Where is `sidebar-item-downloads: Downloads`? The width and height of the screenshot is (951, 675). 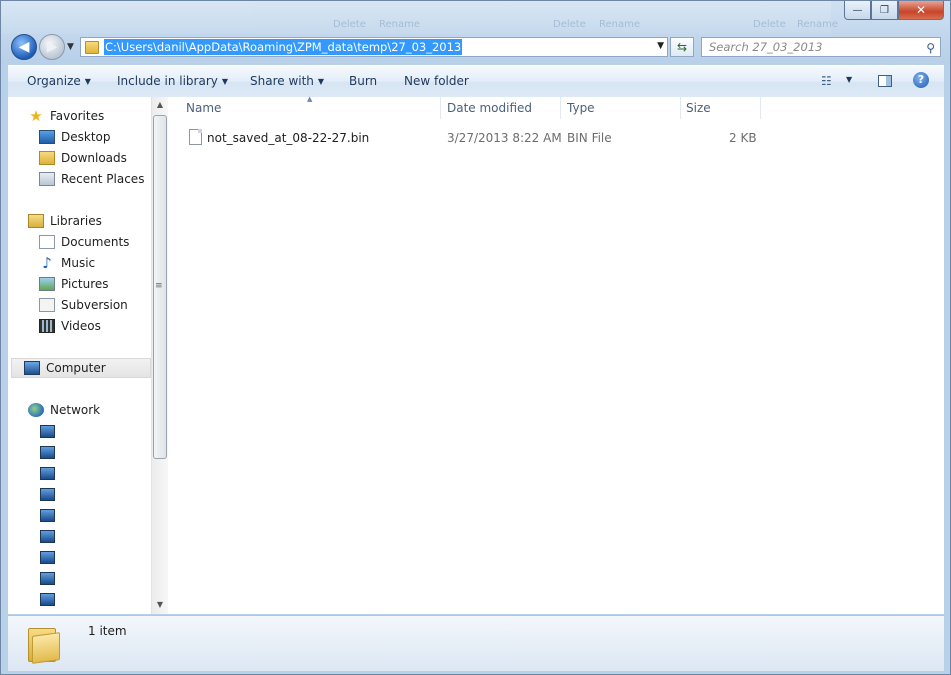
sidebar-item-downloads: Downloads is located at coordinates (83, 158).